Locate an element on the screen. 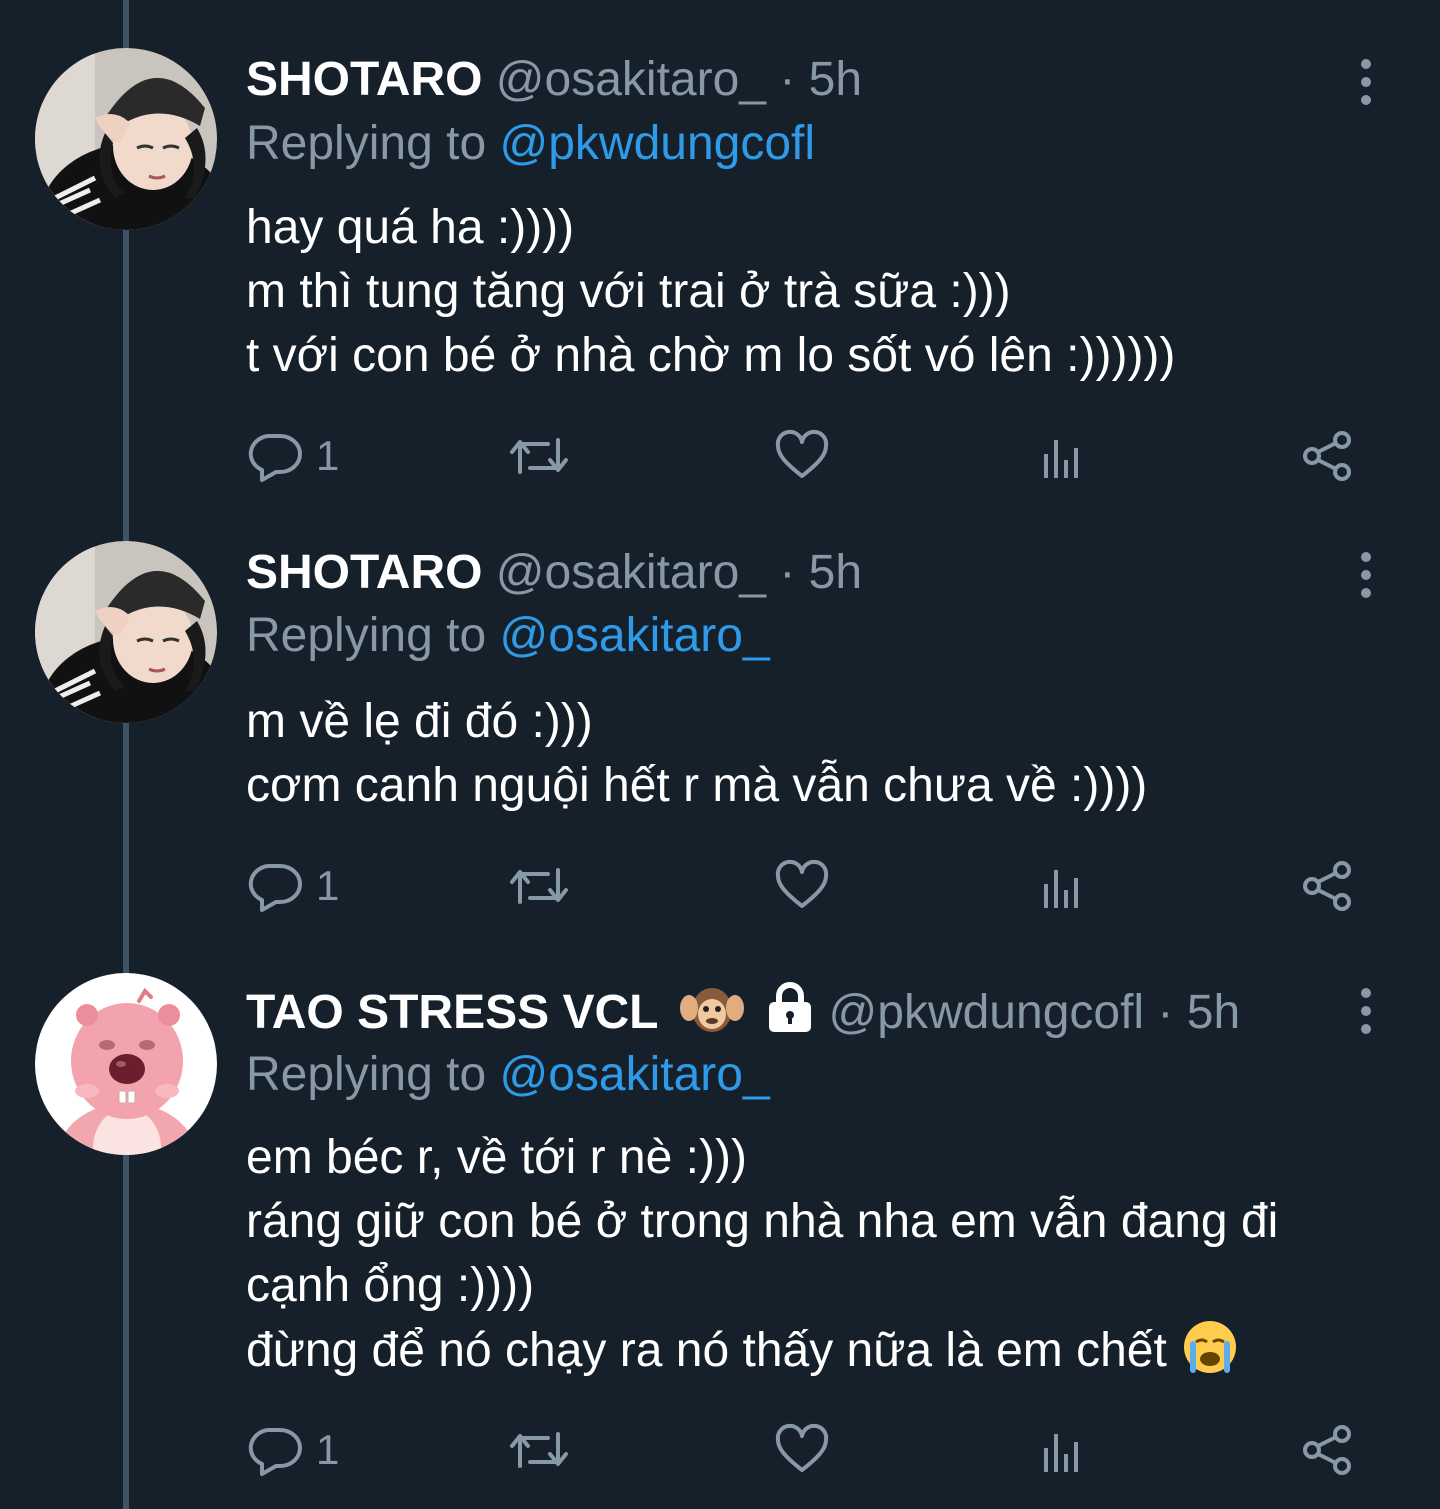  author-handle: @pkwdungcofl is located at coordinates (987, 1012).